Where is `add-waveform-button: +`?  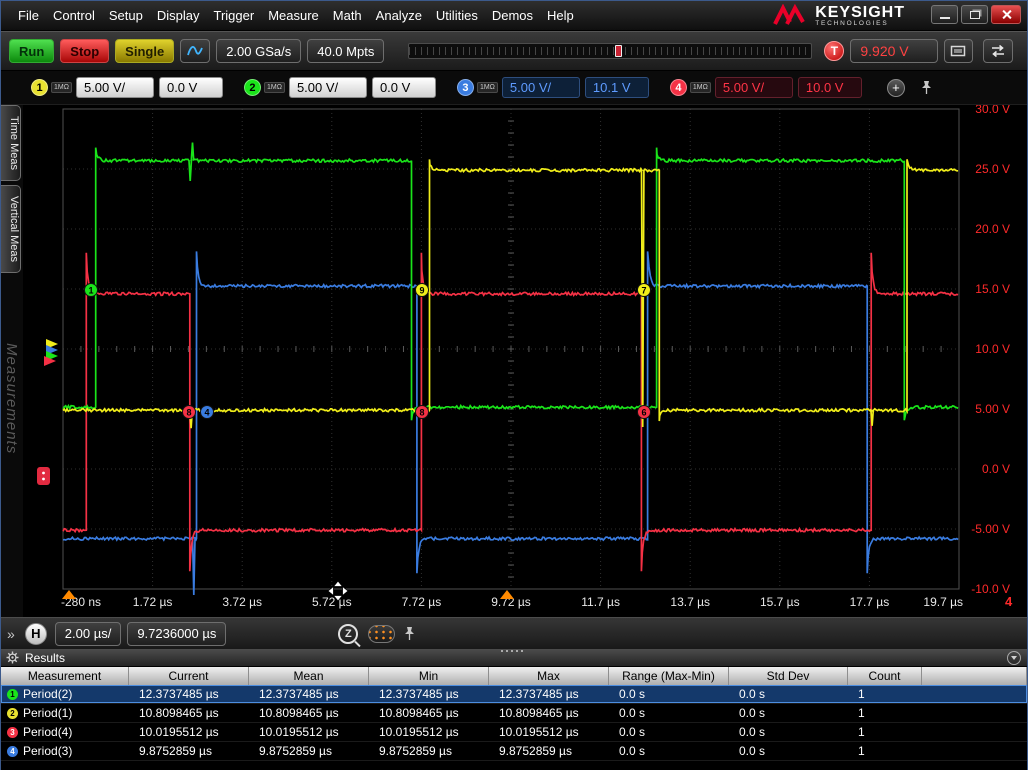 add-waveform-button: + is located at coordinates (895, 87).